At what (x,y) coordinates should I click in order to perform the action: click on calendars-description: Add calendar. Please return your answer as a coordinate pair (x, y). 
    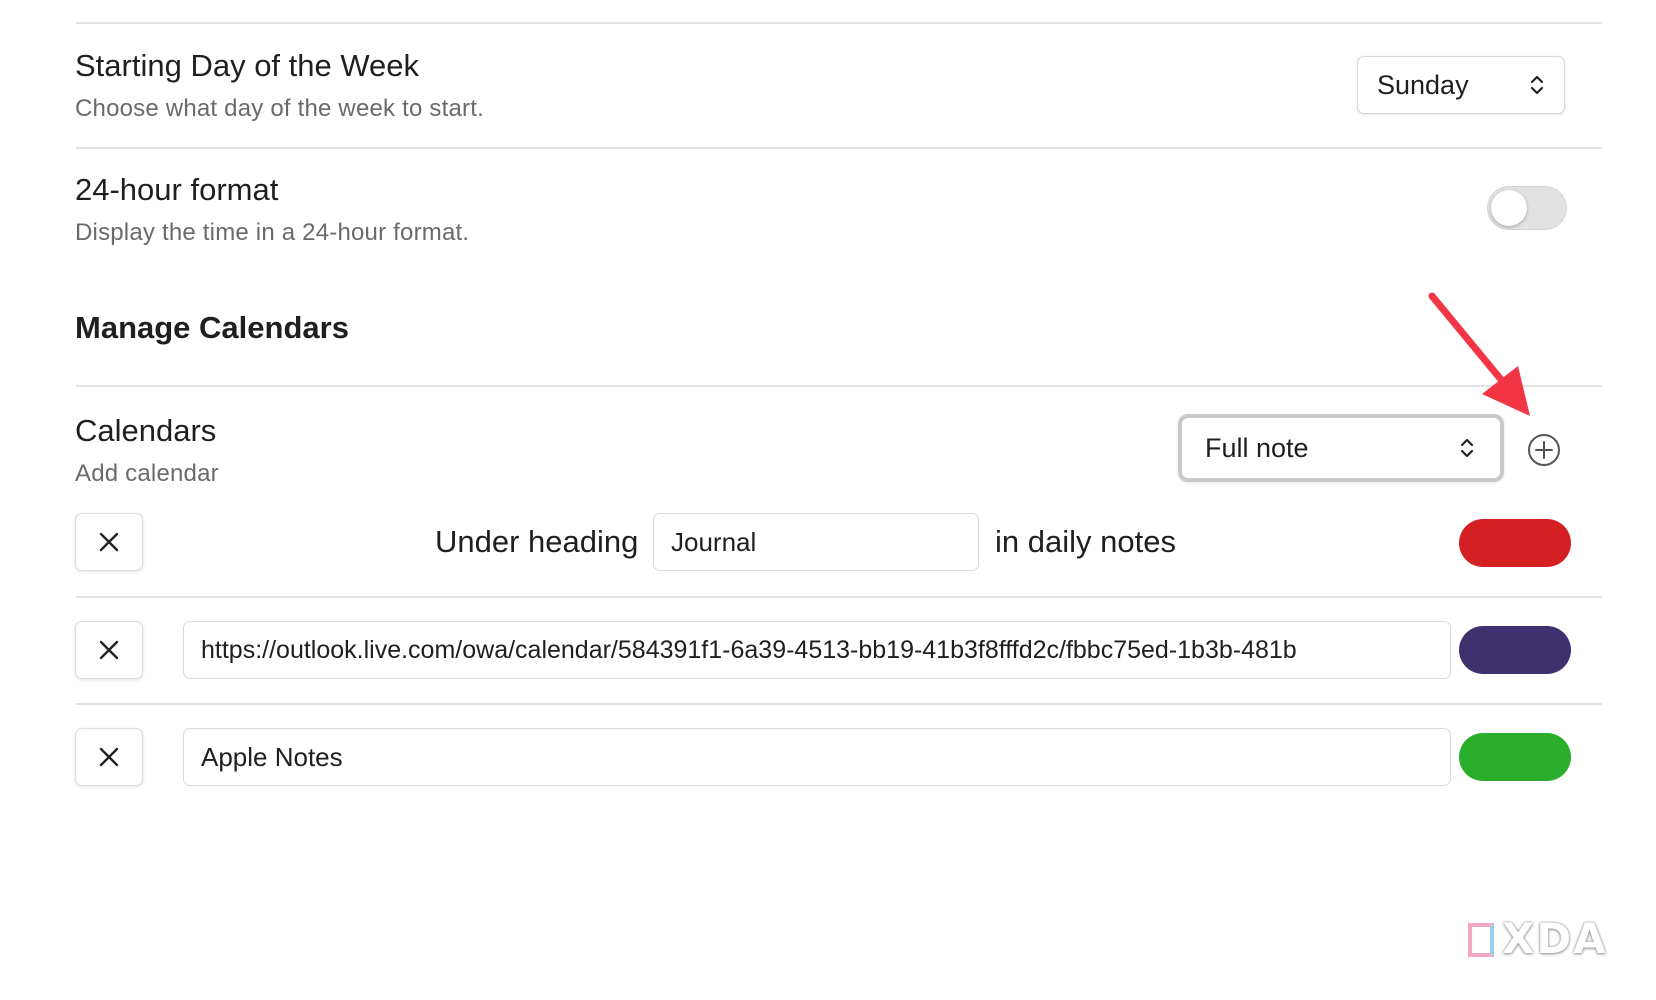
    Looking at the image, I should click on (147, 473).